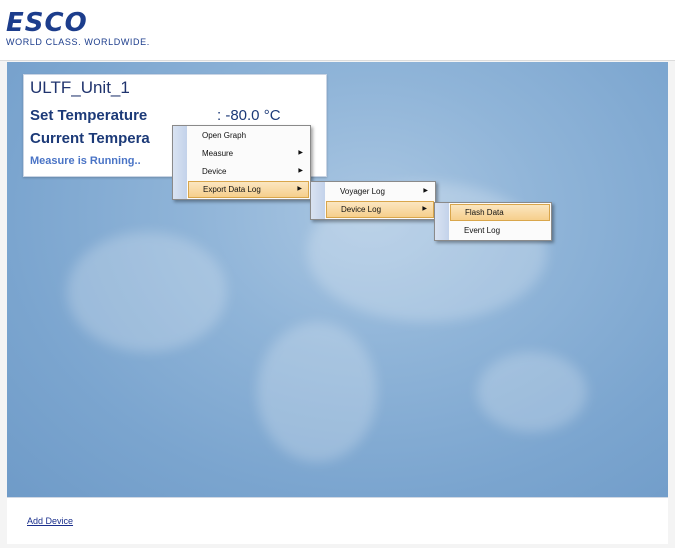 The height and width of the screenshot is (548, 675). Describe the element at coordinates (80, 87) in the screenshot. I see `unit-name: ULTF_Unit_1` at that location.